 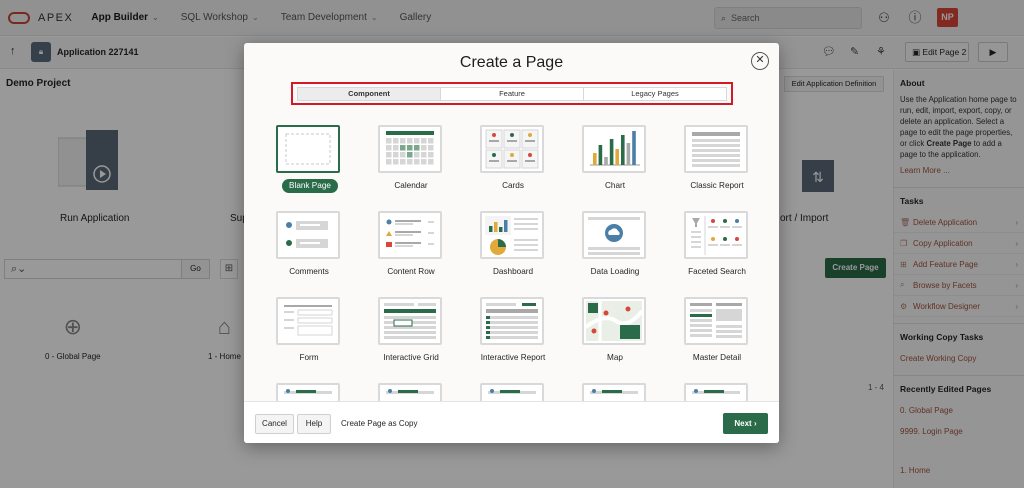 I want to click on page-type-tile: Dashboard, so click(x=513, y=237).